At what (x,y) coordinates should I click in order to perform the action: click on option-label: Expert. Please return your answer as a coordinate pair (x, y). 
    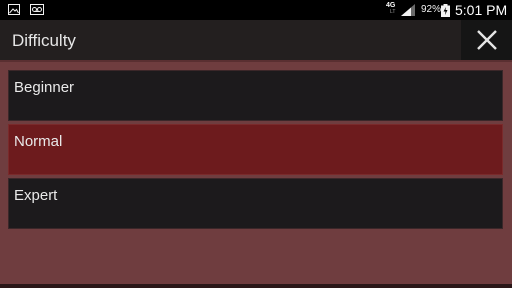
    Looking at the image, I should click on (36, 195).